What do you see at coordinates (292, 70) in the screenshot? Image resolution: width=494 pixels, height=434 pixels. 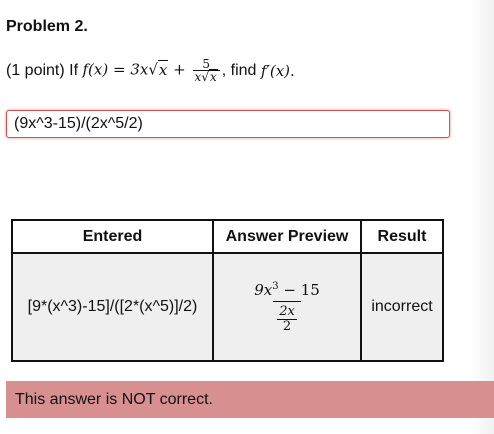 I see `period: .` at bounding box center [292, 70].